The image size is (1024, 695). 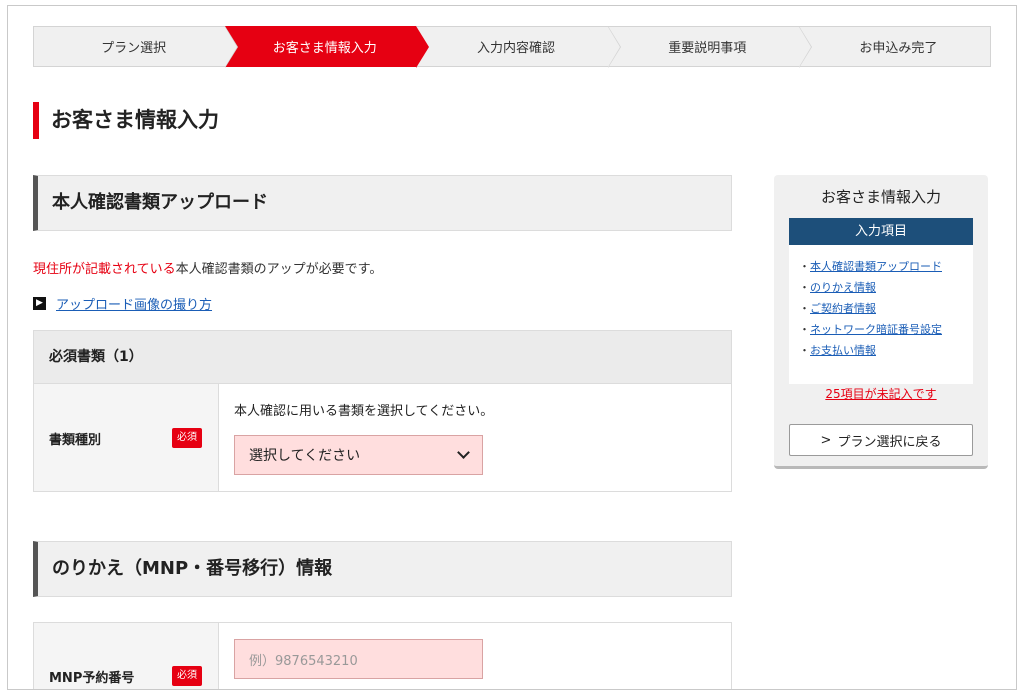 What do you see at coordinates (126, 656) in the screenshot?
I see `field-label-cell: MNP予約番号 必須` at bounding box center [126, 656].